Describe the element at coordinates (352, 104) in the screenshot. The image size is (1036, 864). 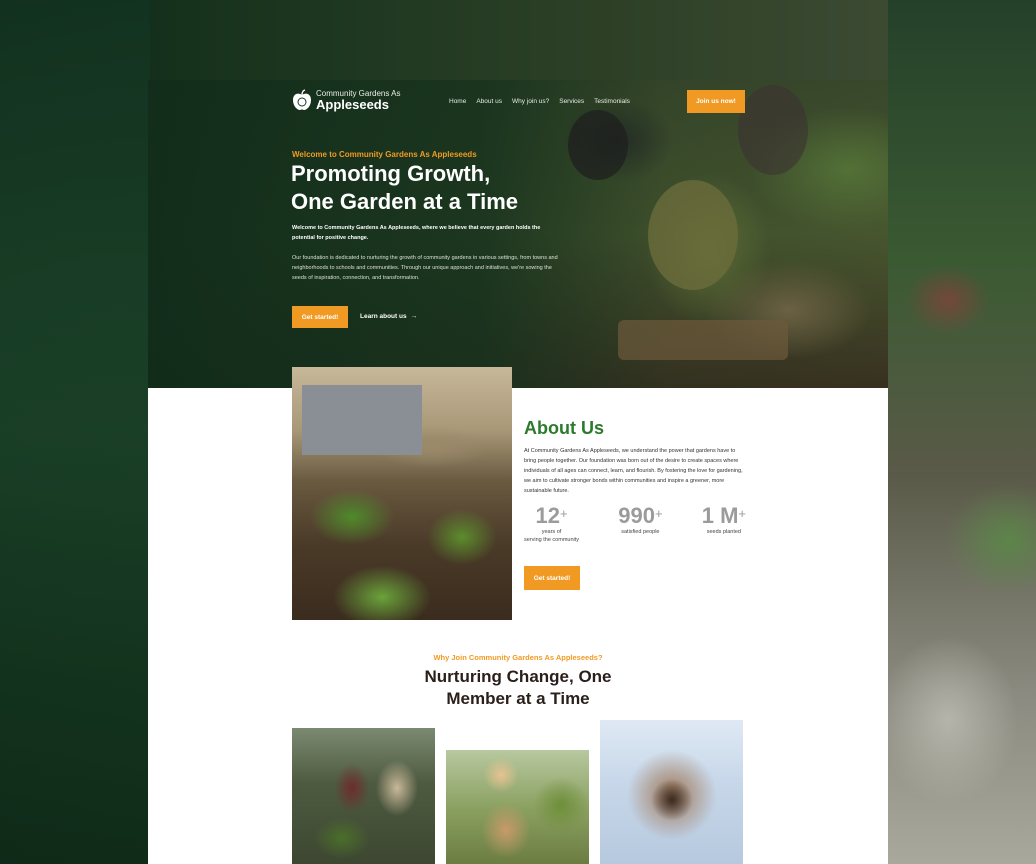
I see `logo-name: Appleseeds` at that location.